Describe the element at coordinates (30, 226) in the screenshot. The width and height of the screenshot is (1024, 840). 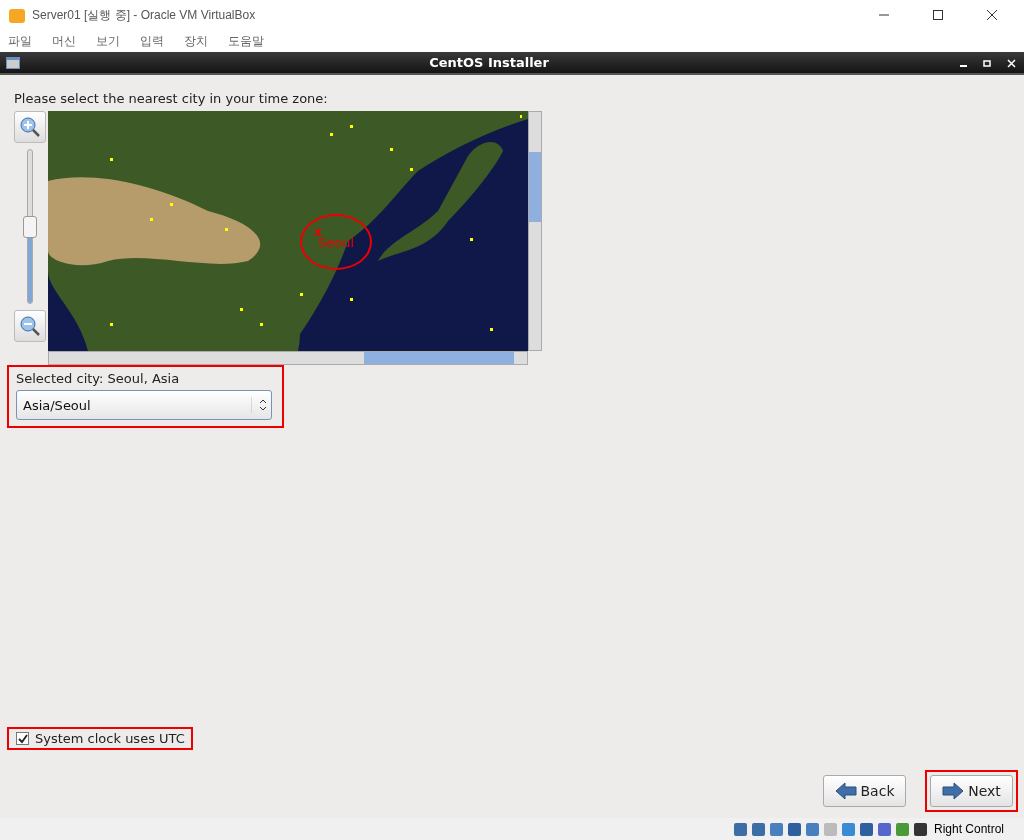
I see `zoom-slider-thumb` at that location.